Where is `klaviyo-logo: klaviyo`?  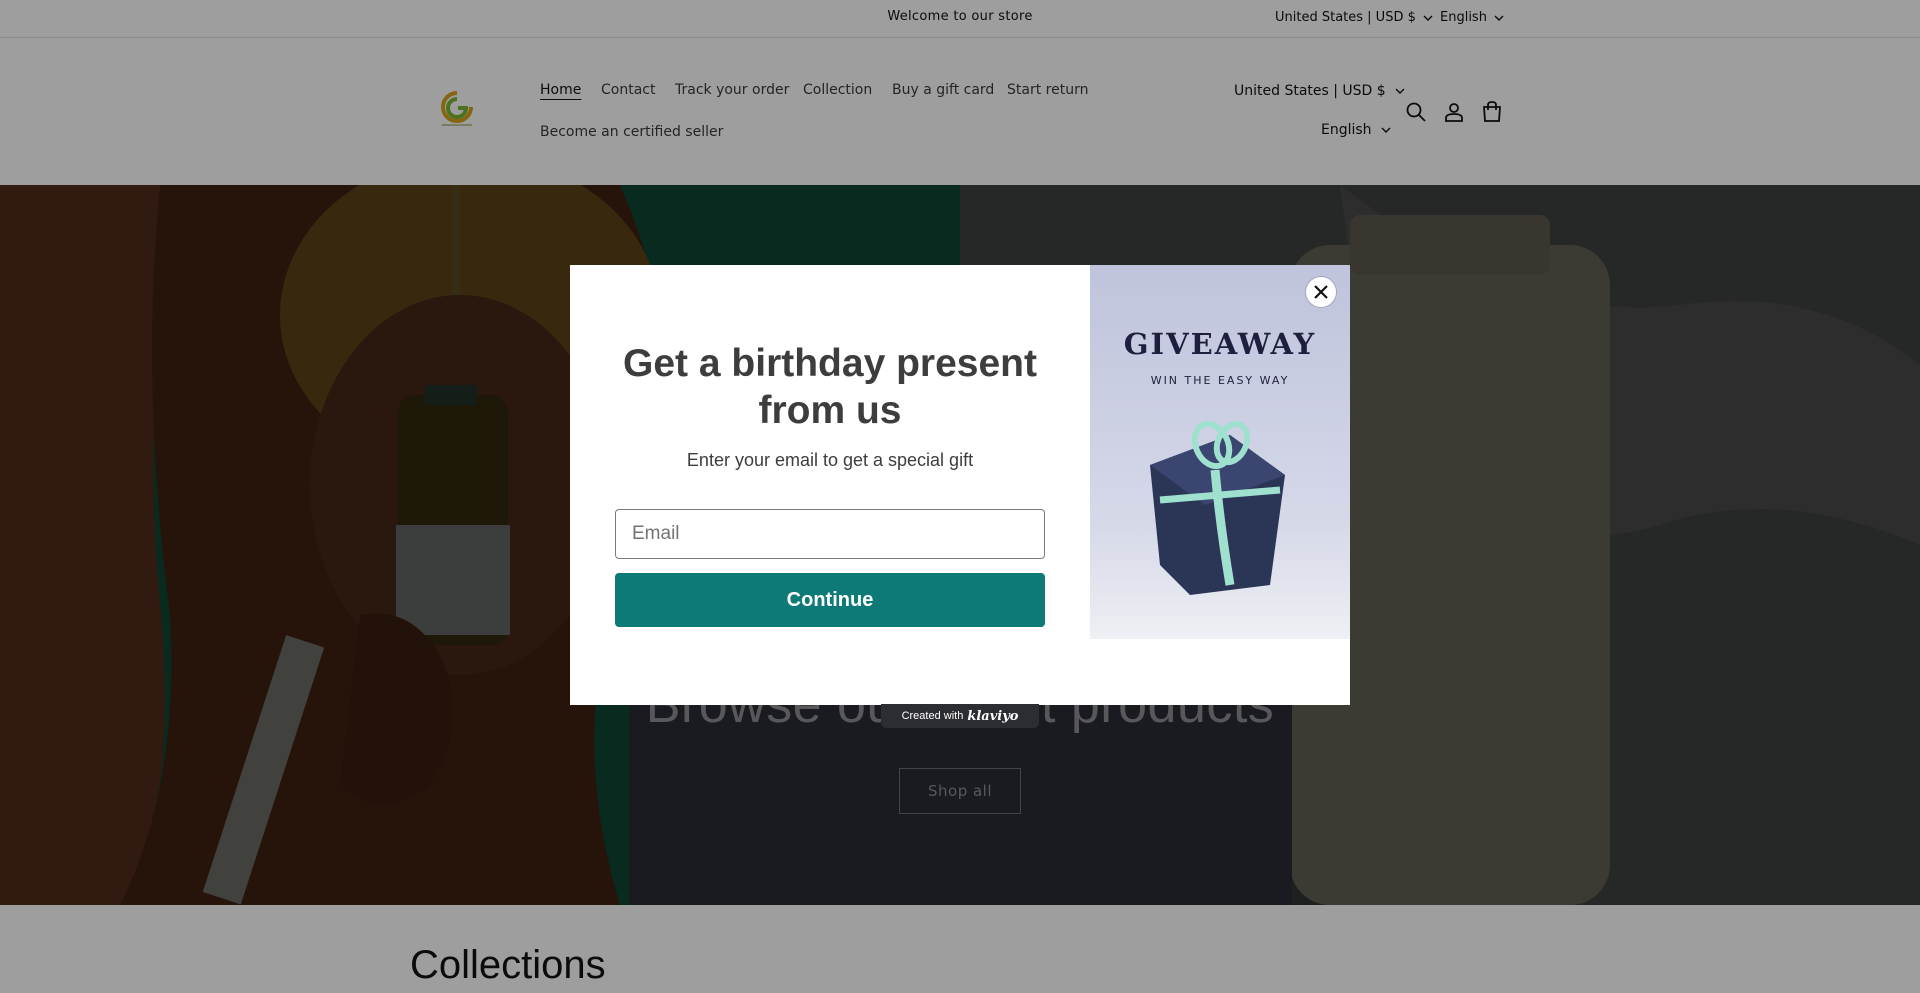 klaviyo-logo: klaviyo is located at coordinates (993, 716).